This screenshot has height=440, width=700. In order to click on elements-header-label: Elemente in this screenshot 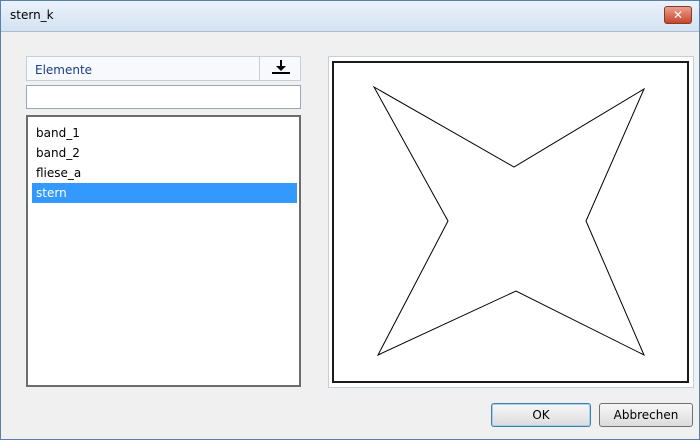, I will do `click(64, 70)`.